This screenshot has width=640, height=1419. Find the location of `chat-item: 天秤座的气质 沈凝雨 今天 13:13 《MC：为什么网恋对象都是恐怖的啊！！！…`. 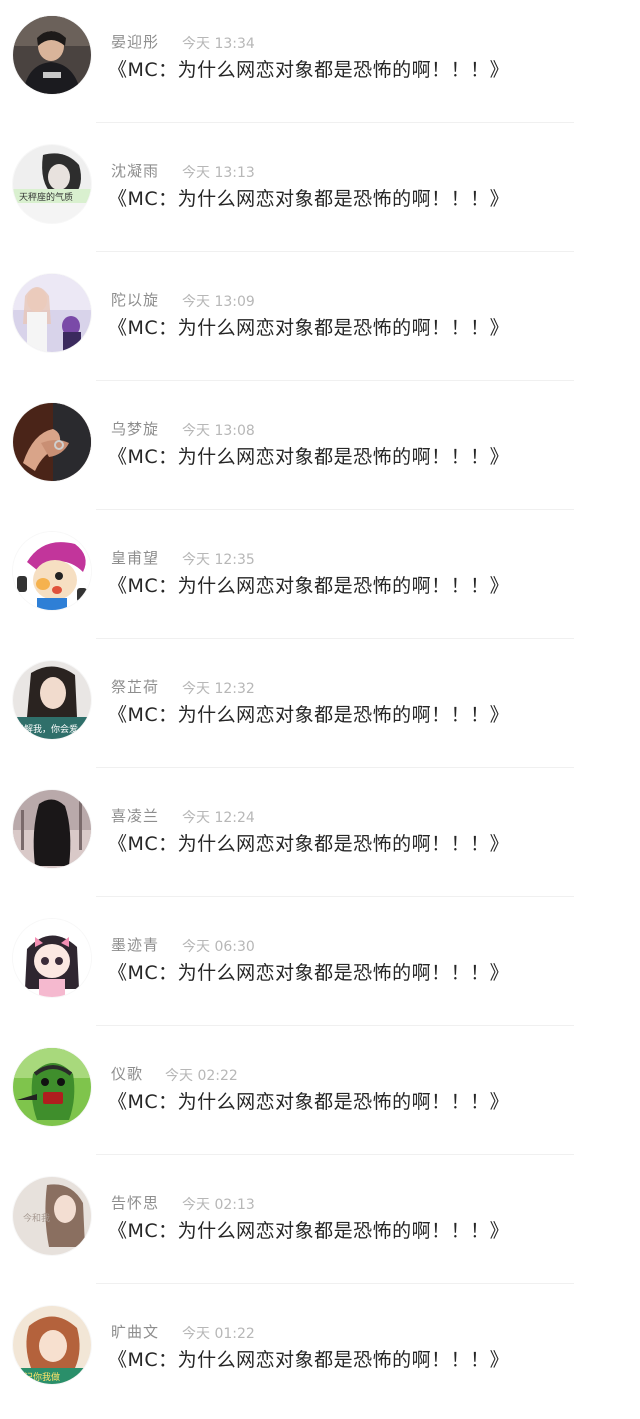

chat-item: 天秤座的气质 沈凝雨 今天 13:13 《MC：为什么网恋对象都是恐怖的啊！！！… is located at coordinates (320, 193).